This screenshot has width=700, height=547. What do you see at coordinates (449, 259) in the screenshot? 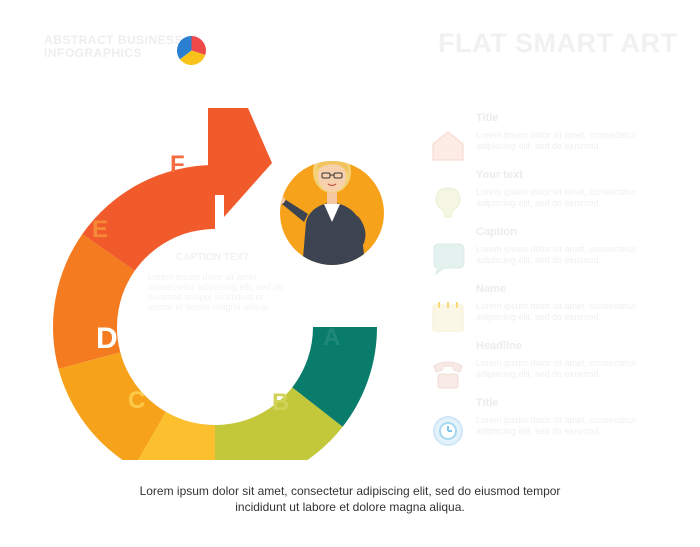
I see `chat-icon` at bounding box center [449, 259].